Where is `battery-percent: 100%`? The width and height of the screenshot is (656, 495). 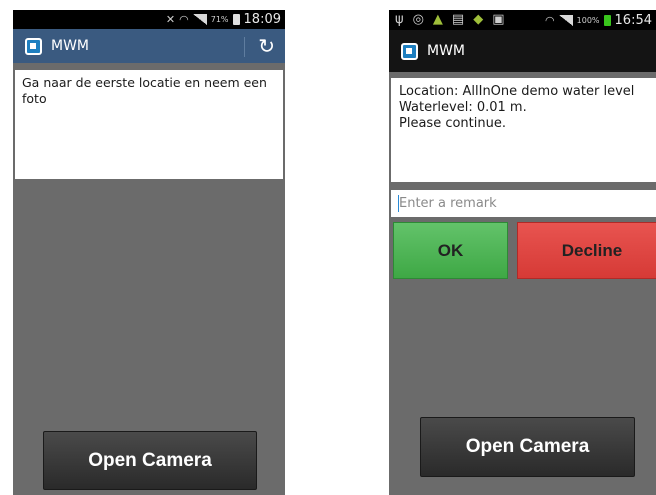 battery-percent: 100% is located at coordinates (588, 20).